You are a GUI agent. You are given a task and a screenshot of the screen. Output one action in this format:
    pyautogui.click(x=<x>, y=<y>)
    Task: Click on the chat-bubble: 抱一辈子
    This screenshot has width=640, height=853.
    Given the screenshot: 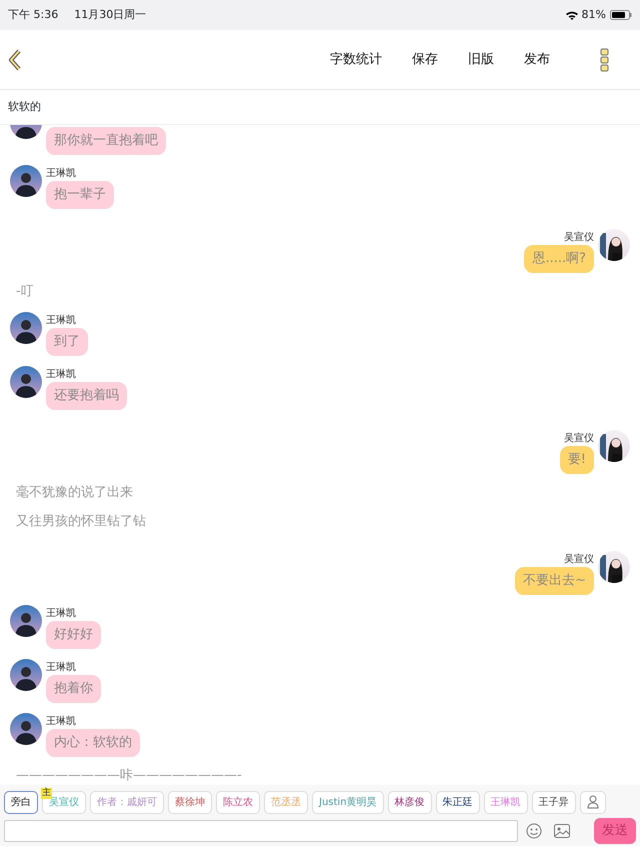 What is the action you would take?
    pyautogui.click(x=80, y=195)
    